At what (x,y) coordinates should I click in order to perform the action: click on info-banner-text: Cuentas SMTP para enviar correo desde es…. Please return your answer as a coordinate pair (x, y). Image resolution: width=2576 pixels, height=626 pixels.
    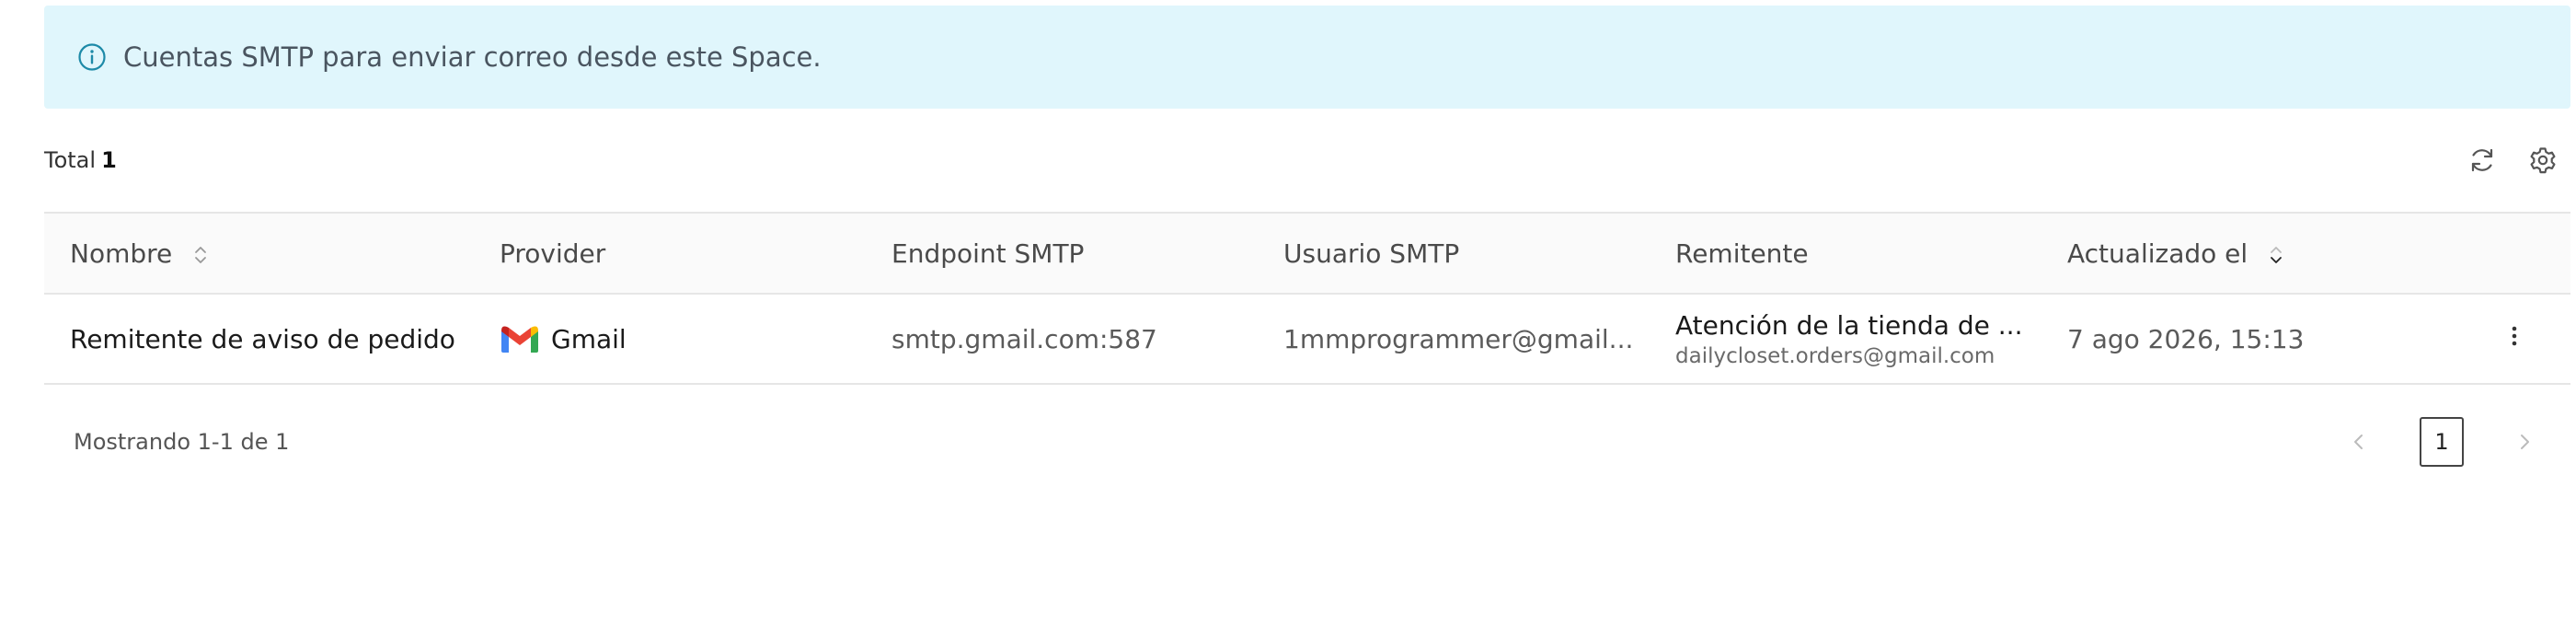
    Looking at the image, I should click on (472, 57).